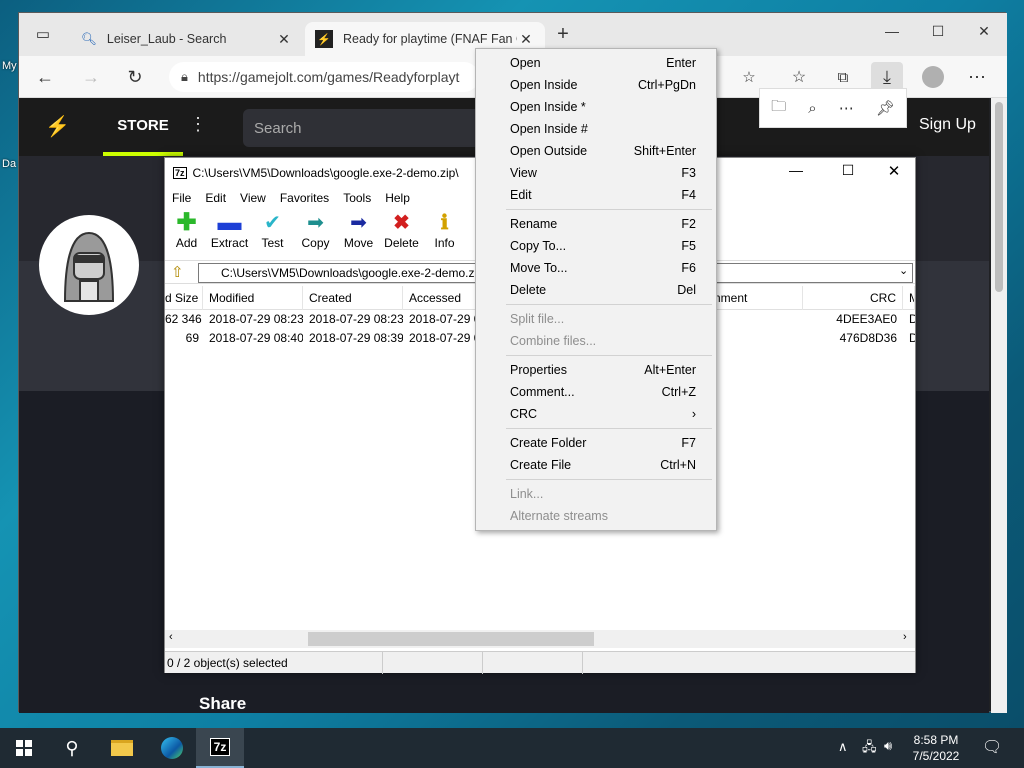 The image size is (1024, 768). I want to click on ctx-item: View F3, so click(596, 173).